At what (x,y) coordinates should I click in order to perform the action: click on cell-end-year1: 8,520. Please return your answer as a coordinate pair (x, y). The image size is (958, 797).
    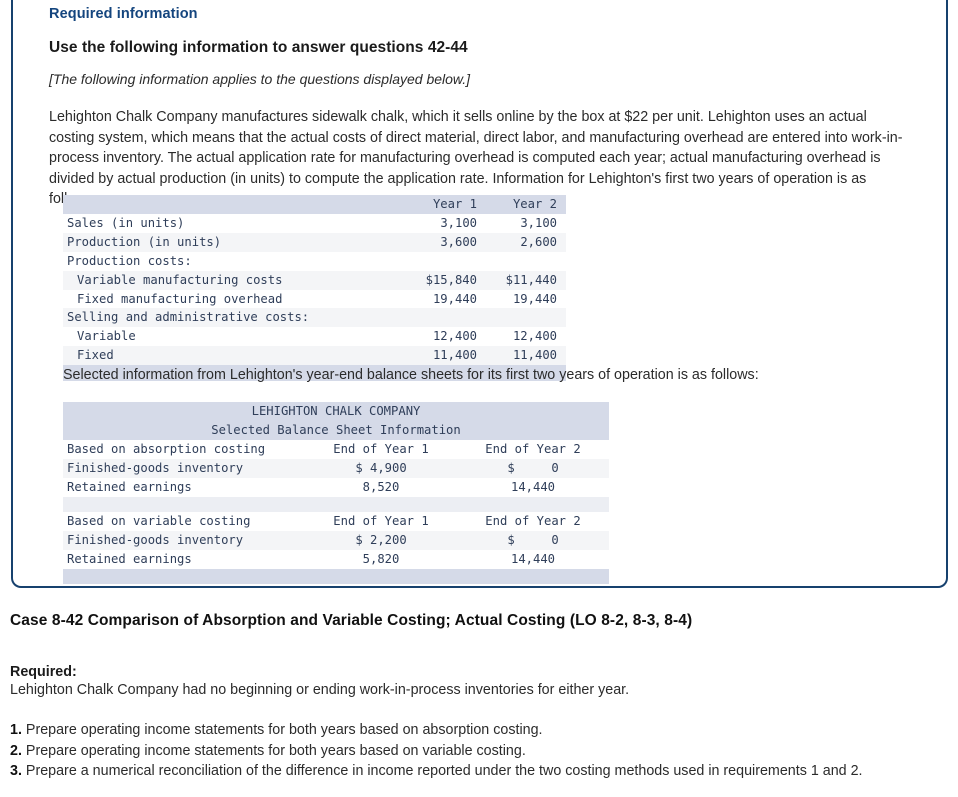
    Looking at the image, I should click on (381, 486).